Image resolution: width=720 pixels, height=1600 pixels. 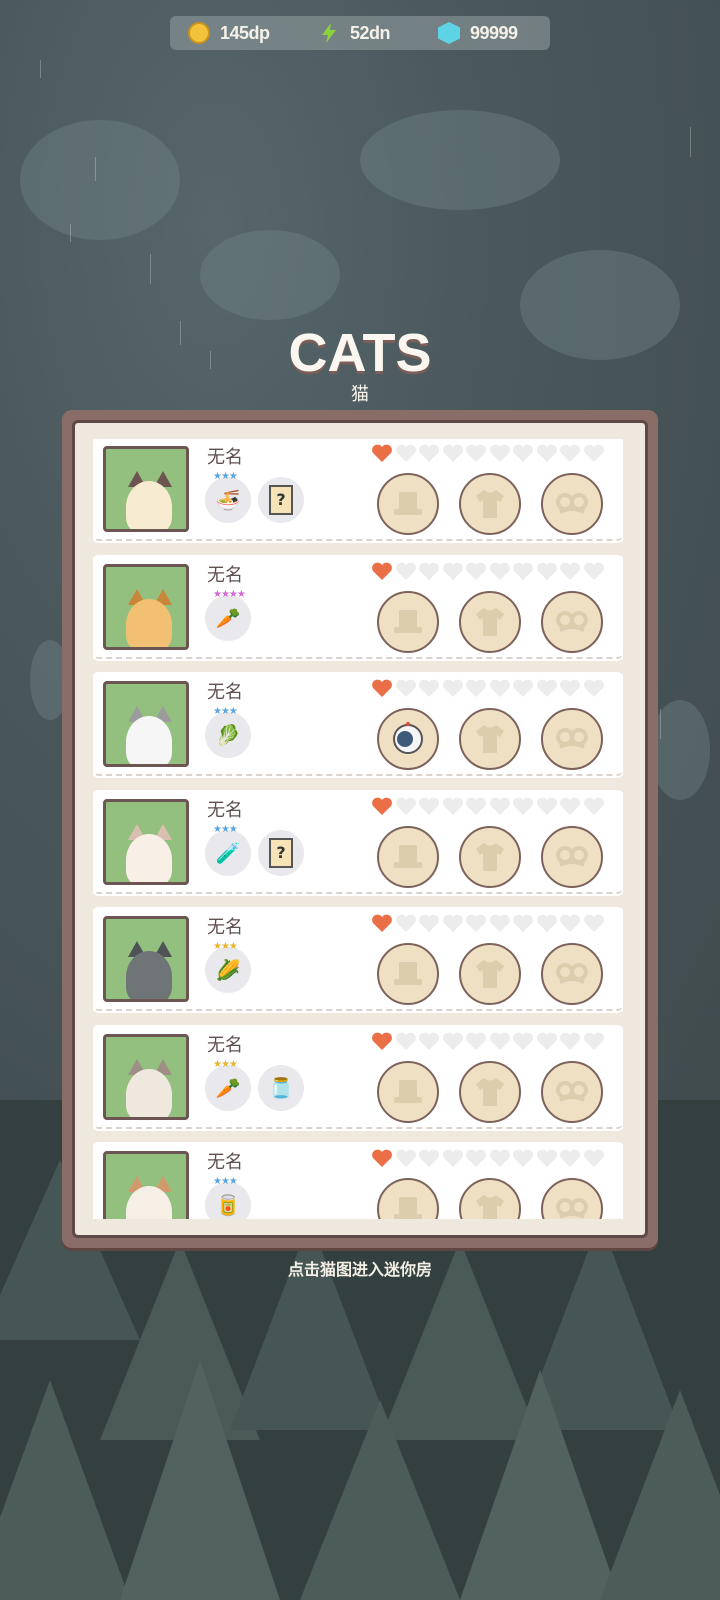 I want to click on cat-row: 无名 🌽 ★★★, so click(x=358, y=960).